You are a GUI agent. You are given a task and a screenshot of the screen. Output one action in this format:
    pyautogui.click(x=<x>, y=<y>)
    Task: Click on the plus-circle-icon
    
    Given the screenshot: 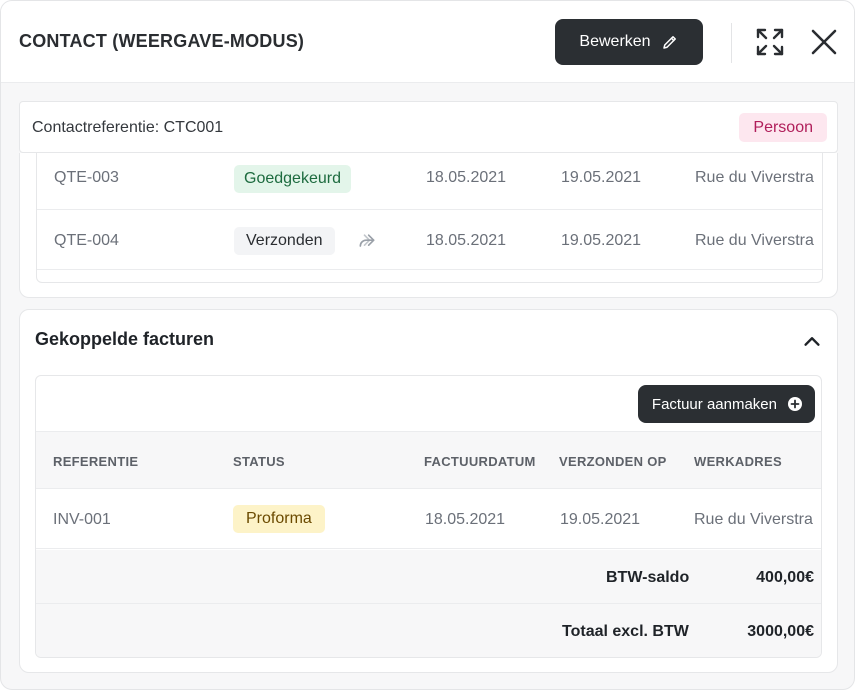 What is the action you would take?
    pyautogui.click(x=795, y=404)
    